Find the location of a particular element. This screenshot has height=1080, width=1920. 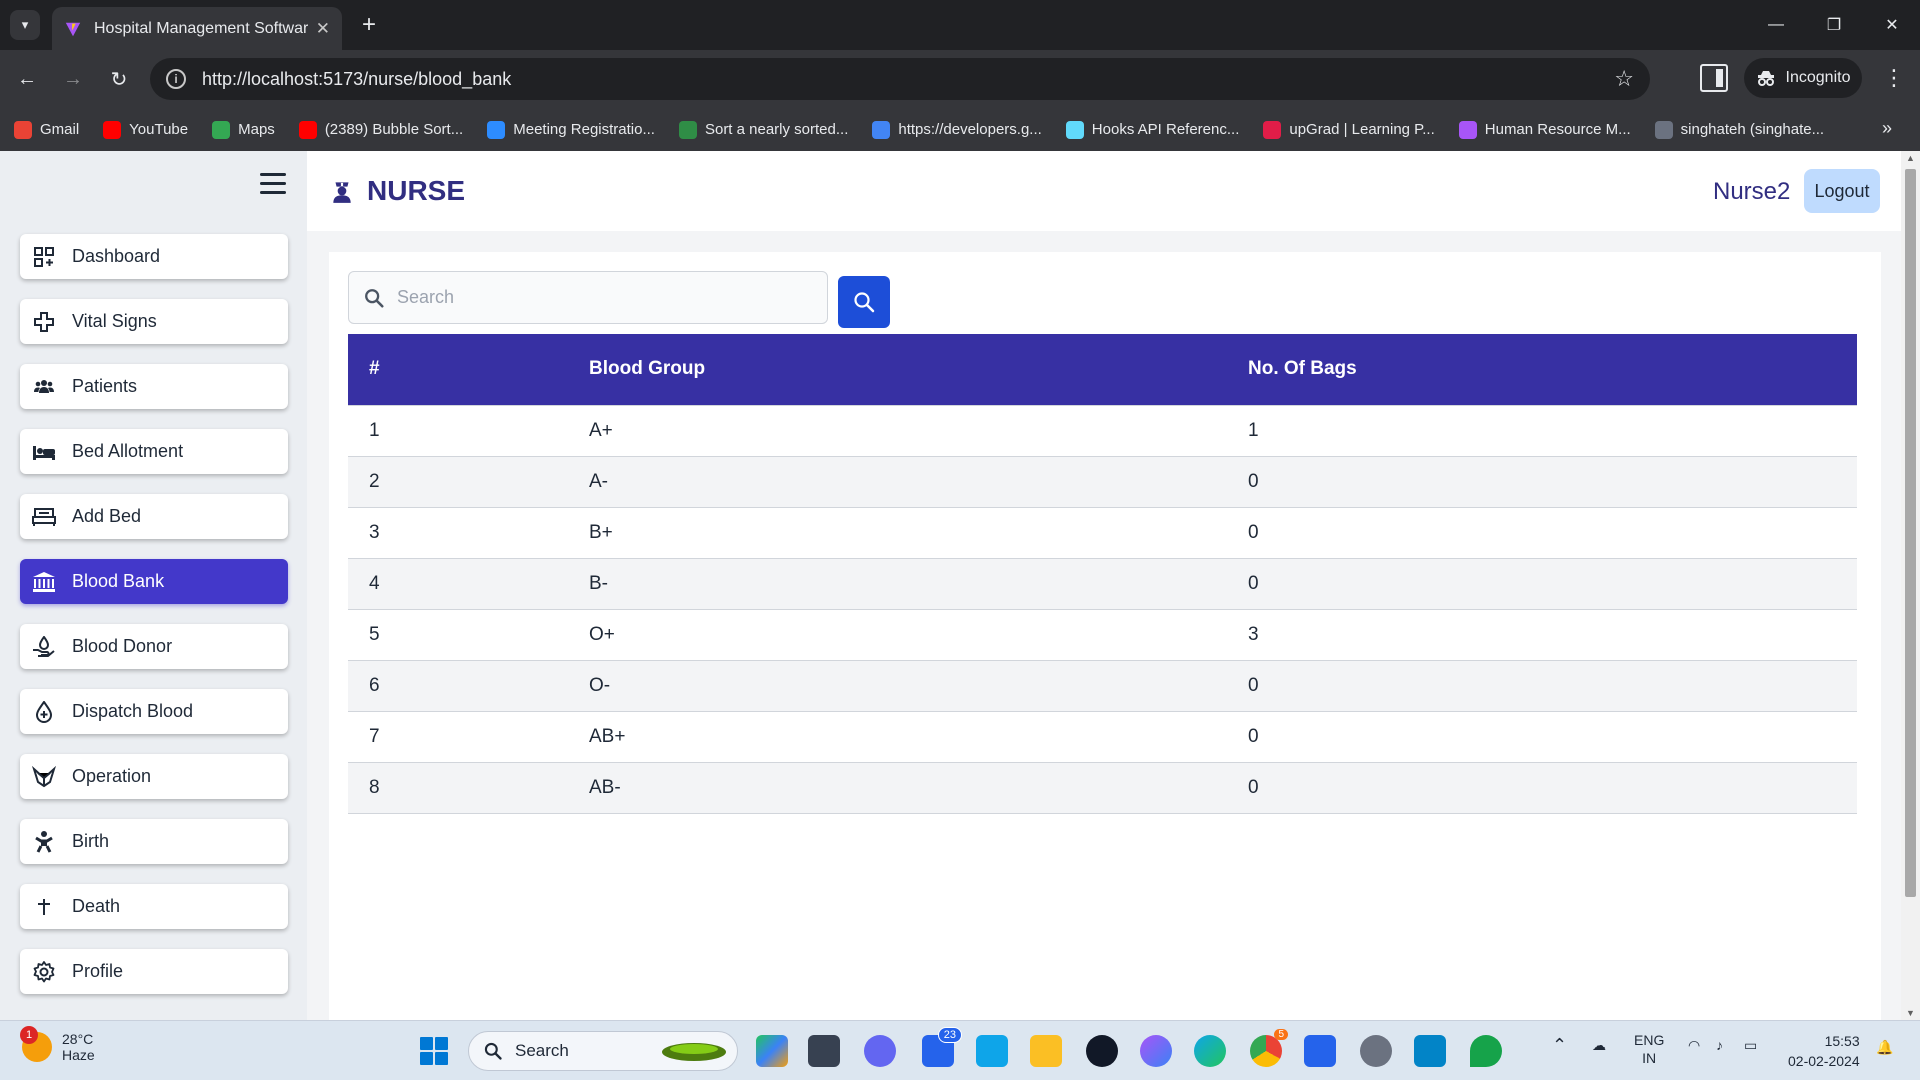

teams-chat-icon is located at coordinates (880, 1051).